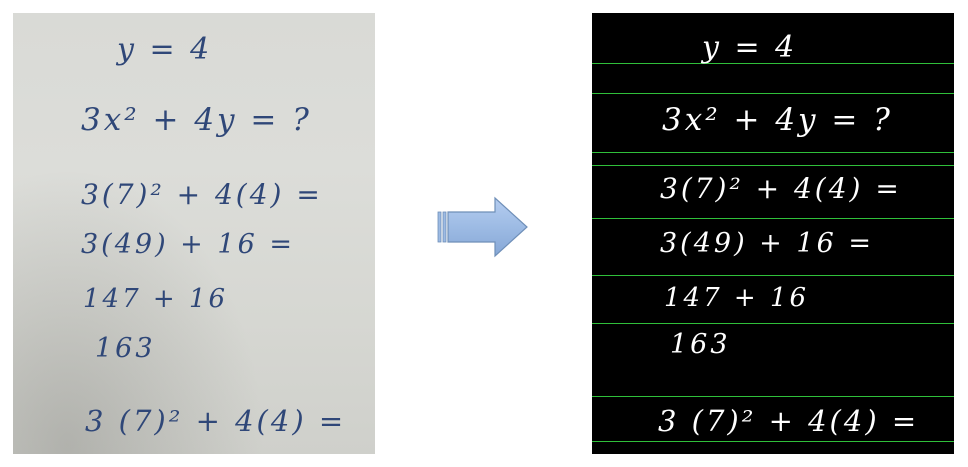 The width and height of the screenshot is (968, 467). I want to click on paper-line-repeat: 3 (7)² + 4(4) =, so click(216, 421).